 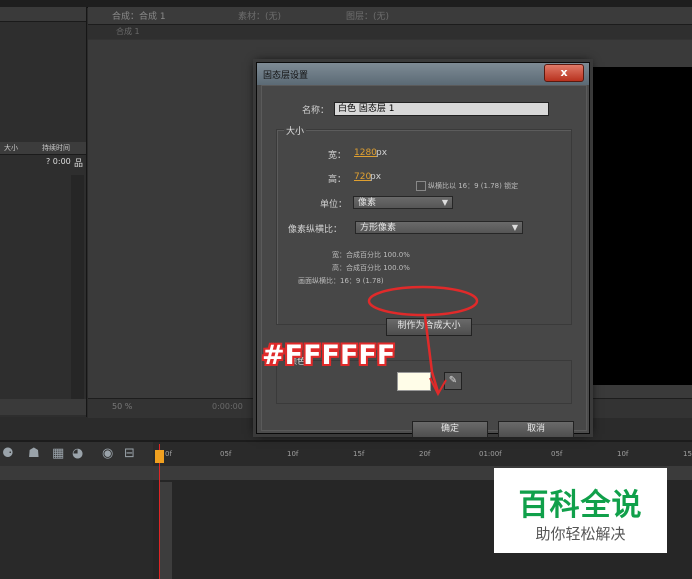 What do you see at coordinates (367, 15) in the screenshot?
I see `tab-layer: 图层：(无)` at bounding box center [367, 15].